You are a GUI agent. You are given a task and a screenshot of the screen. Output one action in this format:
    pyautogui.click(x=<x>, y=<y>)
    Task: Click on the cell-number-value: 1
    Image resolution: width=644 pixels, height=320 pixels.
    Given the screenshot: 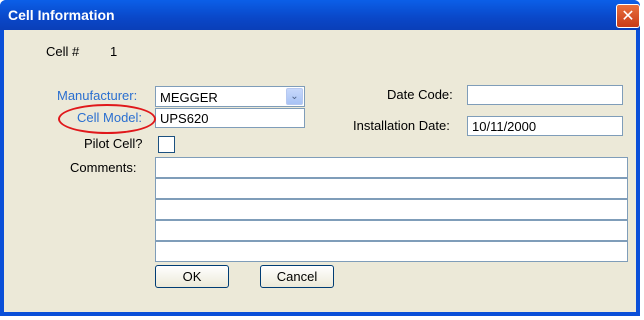 What is the action you would take?
    pyautogui.click(x=114, y=51)
    